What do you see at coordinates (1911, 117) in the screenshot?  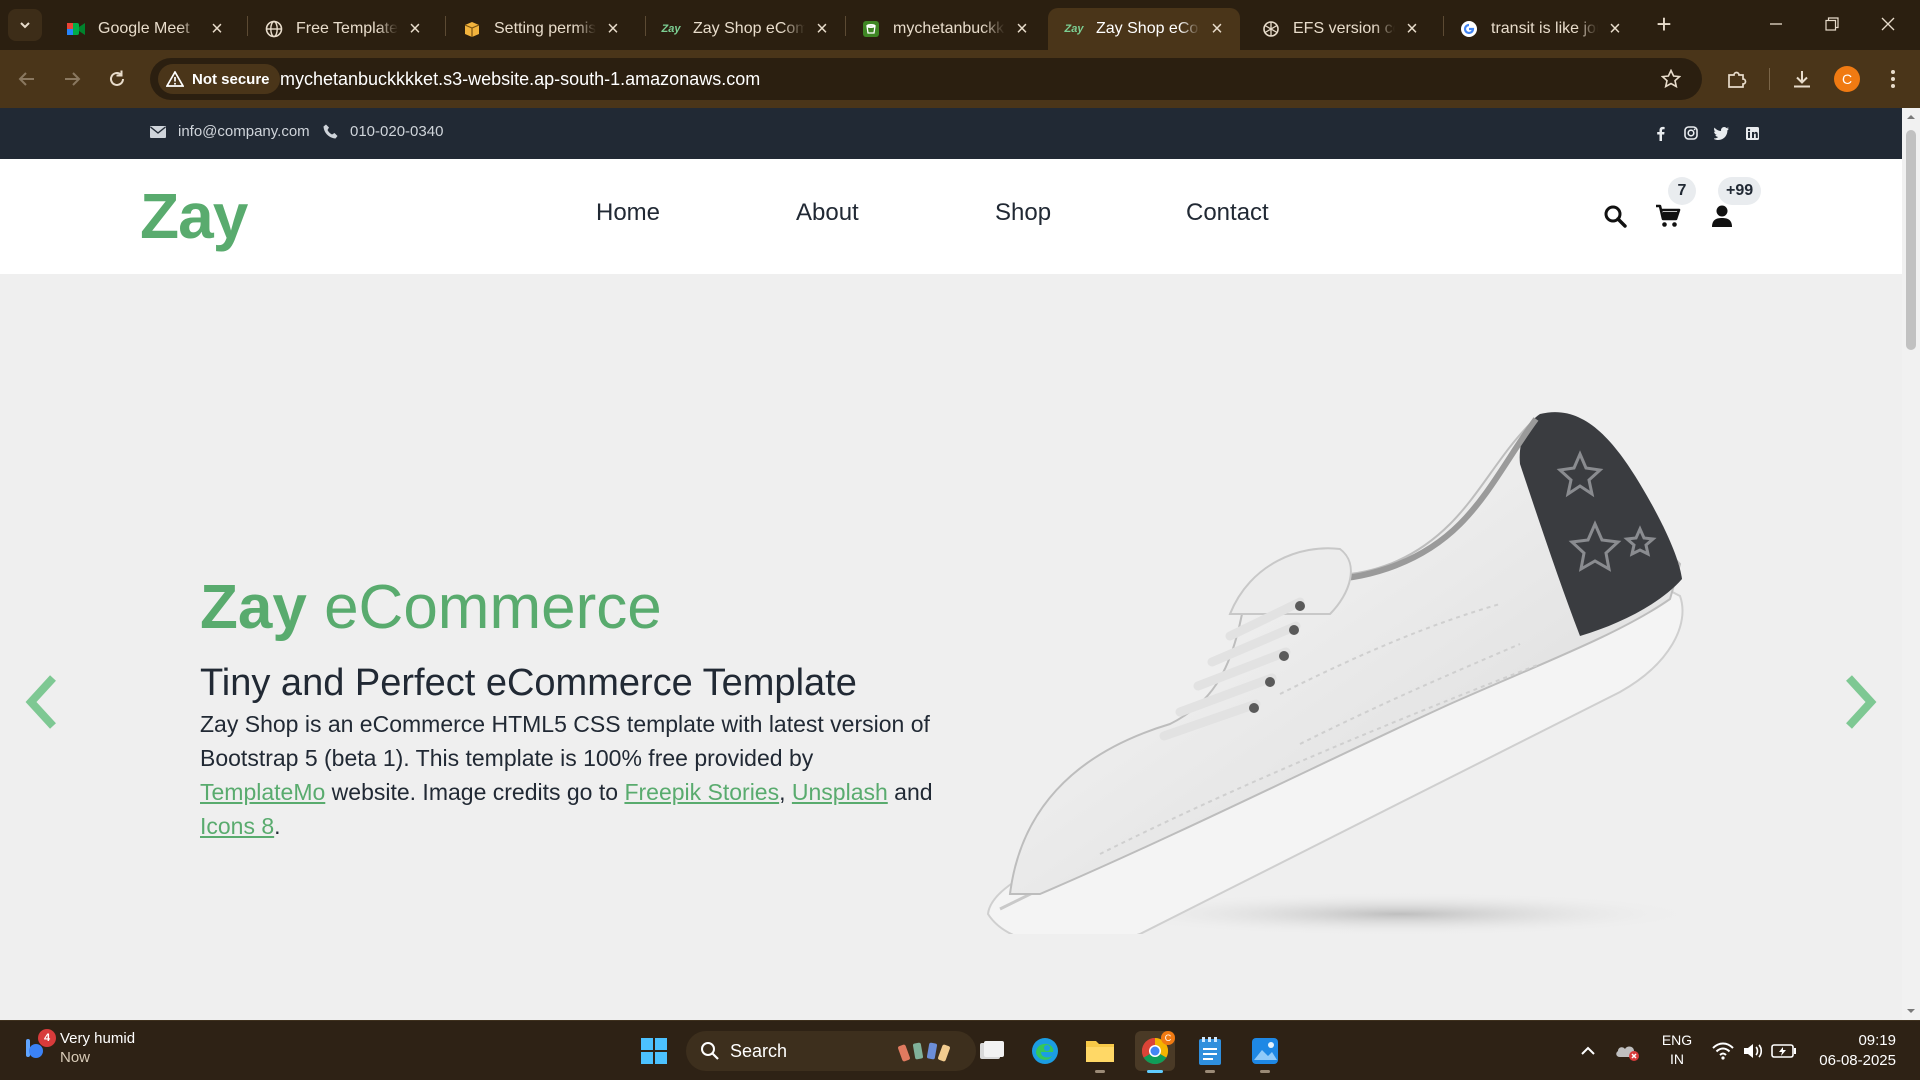 I see `scroll-up-icon` at bounding box center [1911, 117].